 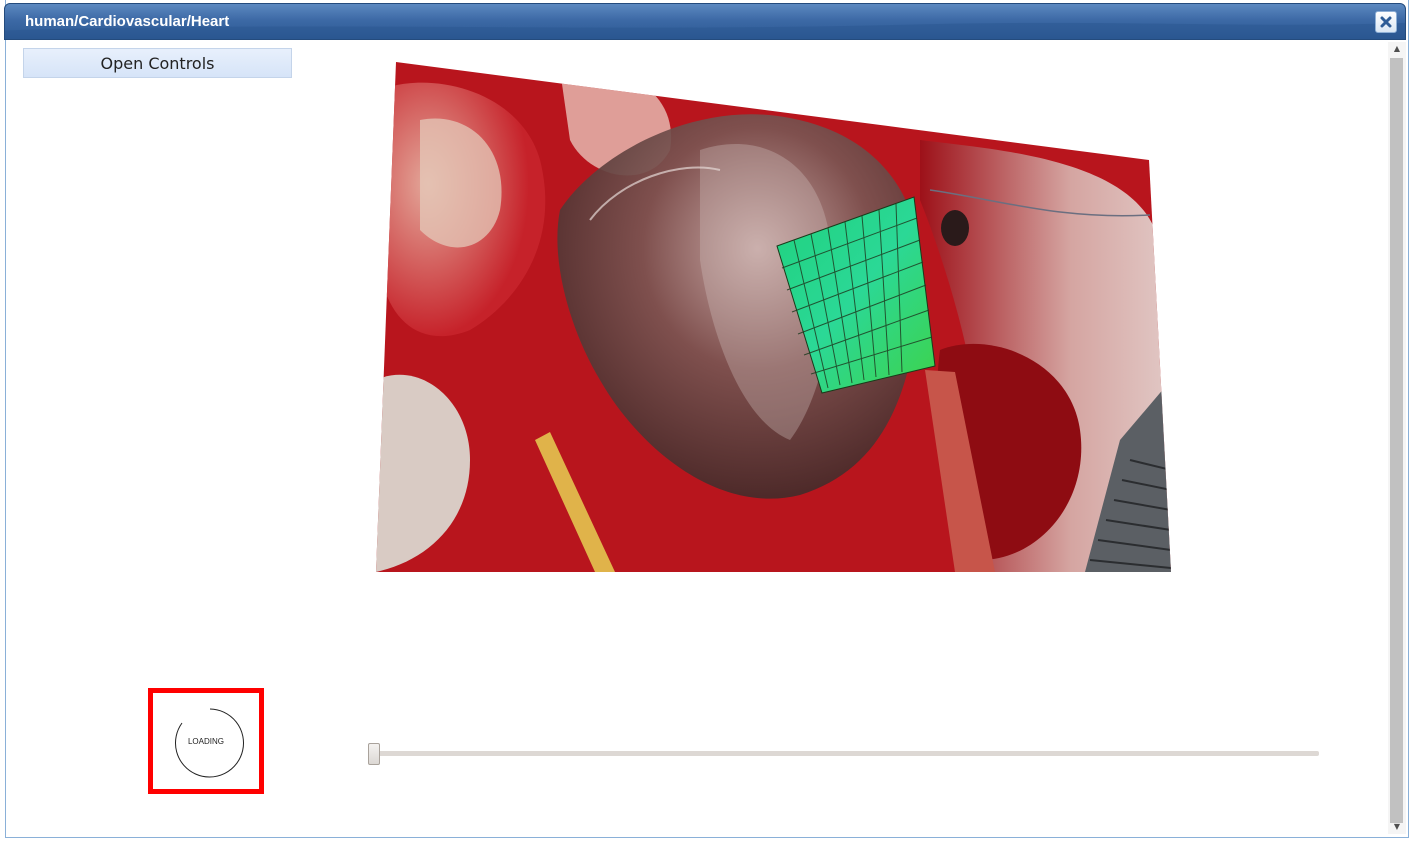 I want to click on loading-text: LOADING, so click(x=205, y=741).